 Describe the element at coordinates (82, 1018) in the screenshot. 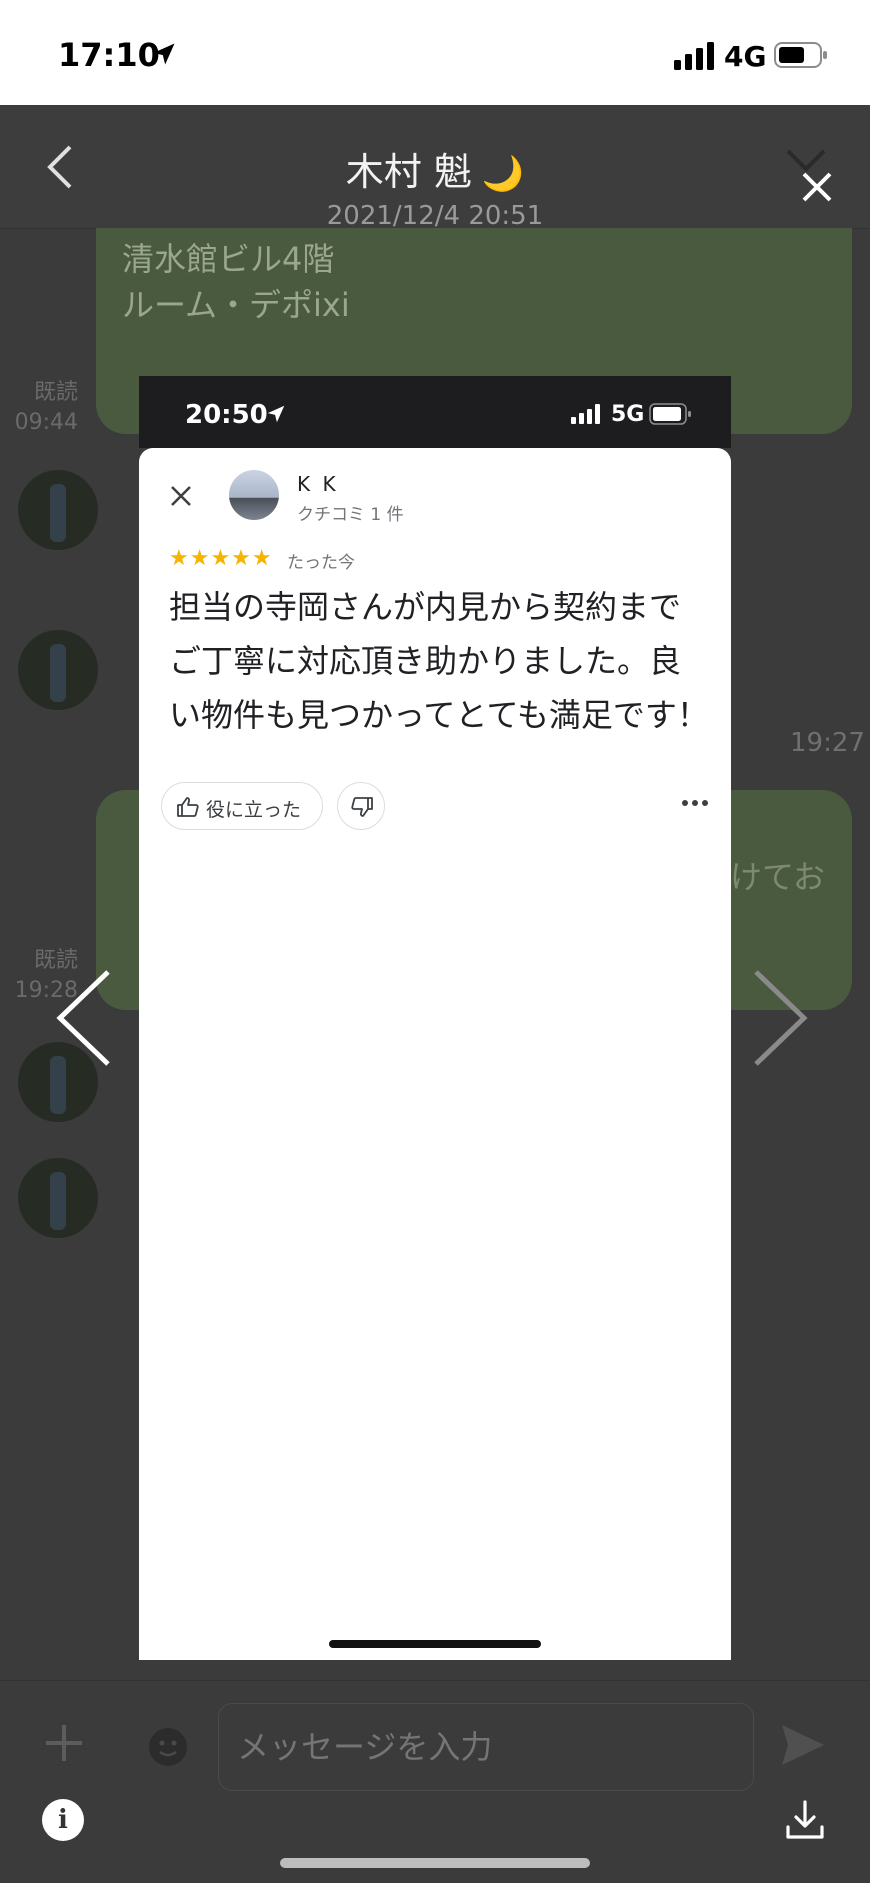

I see `previous-image-icon` at that location.